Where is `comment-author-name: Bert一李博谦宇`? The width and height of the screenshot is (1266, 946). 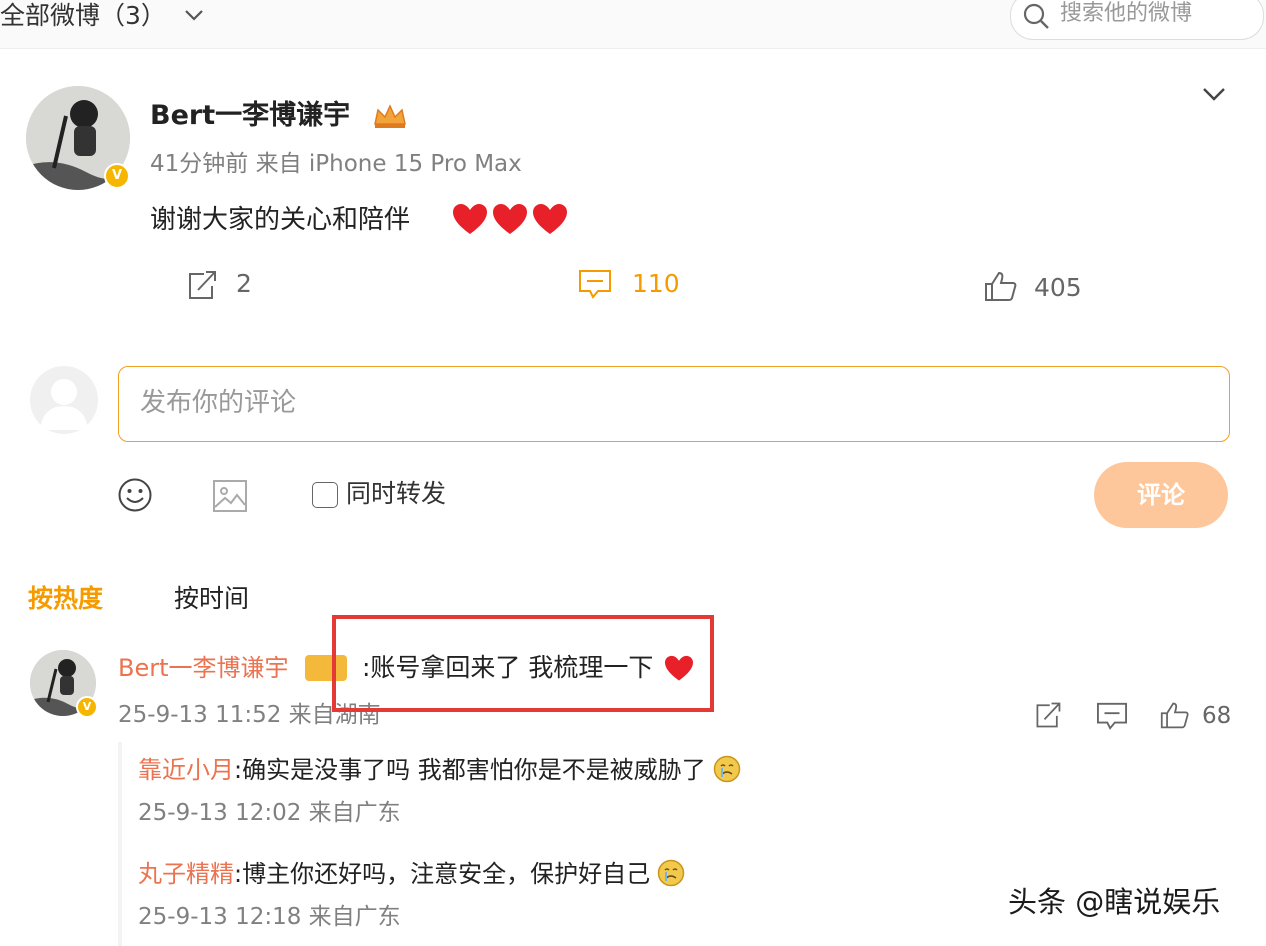 comment-author-name: Bert一李博谦宇 is located at coordinates (203, 668).